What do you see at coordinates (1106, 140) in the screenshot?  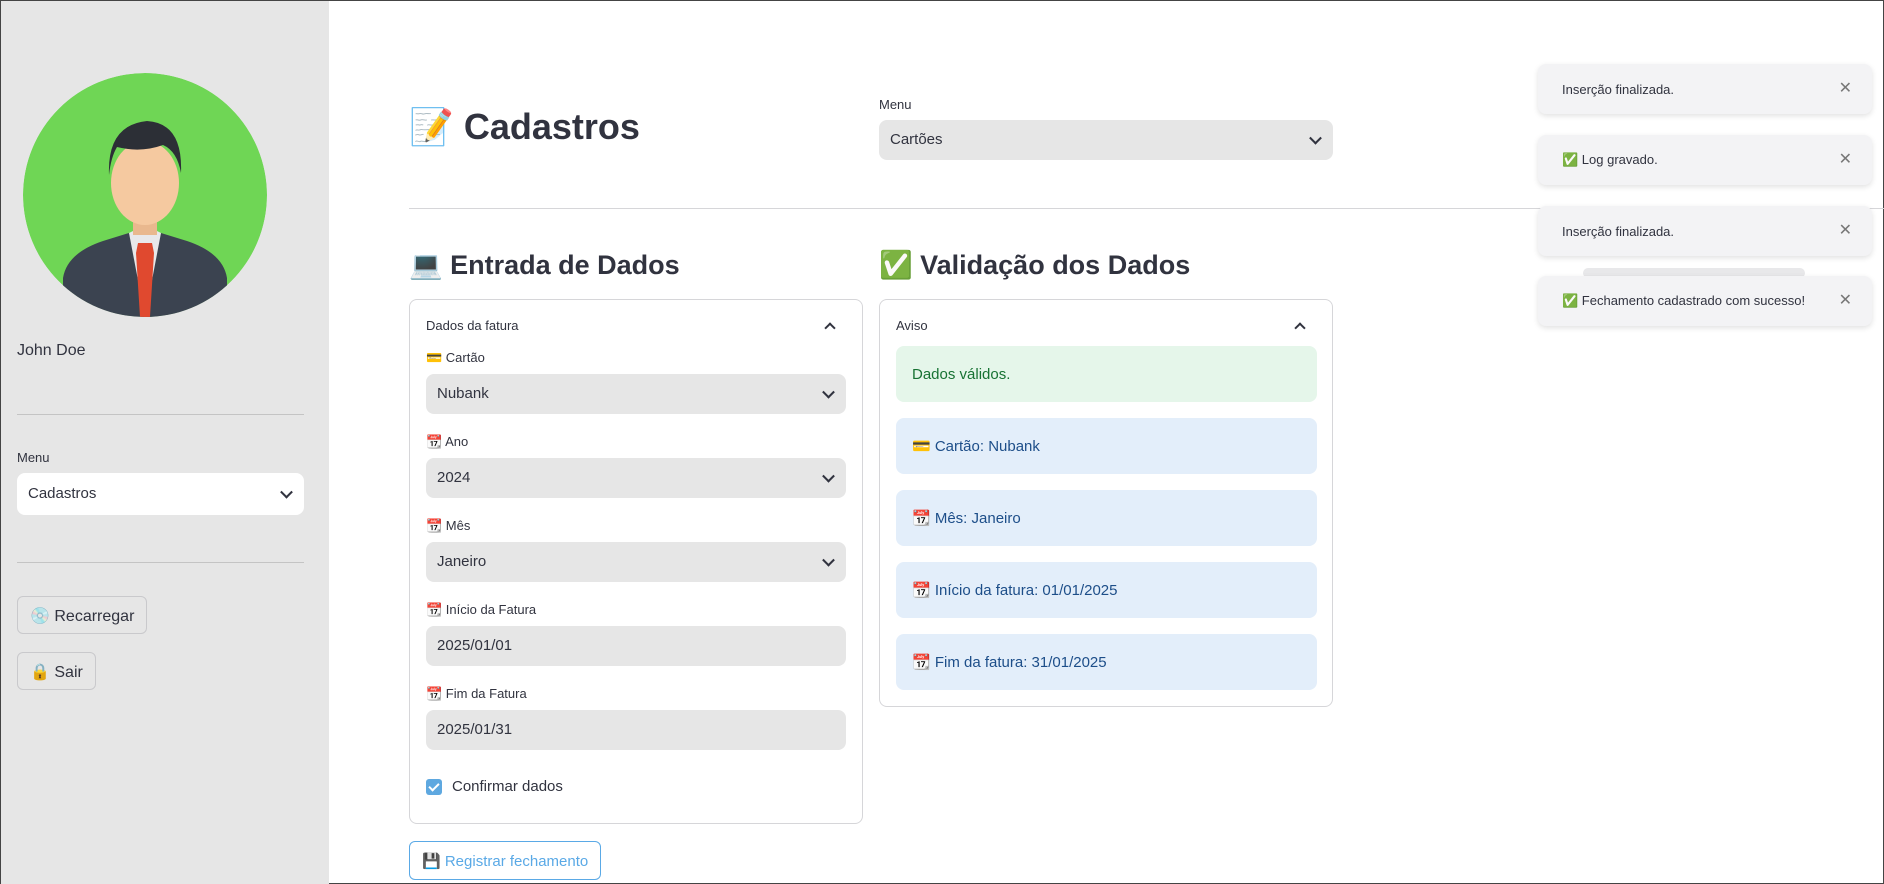 I see `top-menu-select: Cartões` at bounding box center [1106, 140].